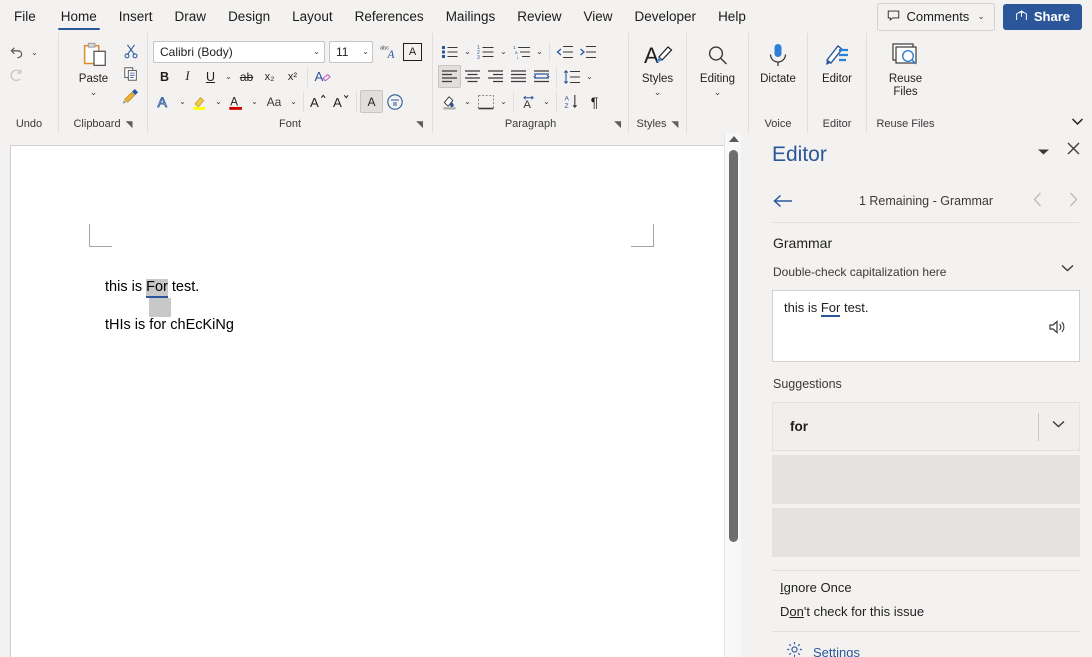 Image resolution: width=1092 pixels, height=657 pixels. Describe the element at coordinates (210, 76) in the screenshot. I see `underline-button: U` at that location.